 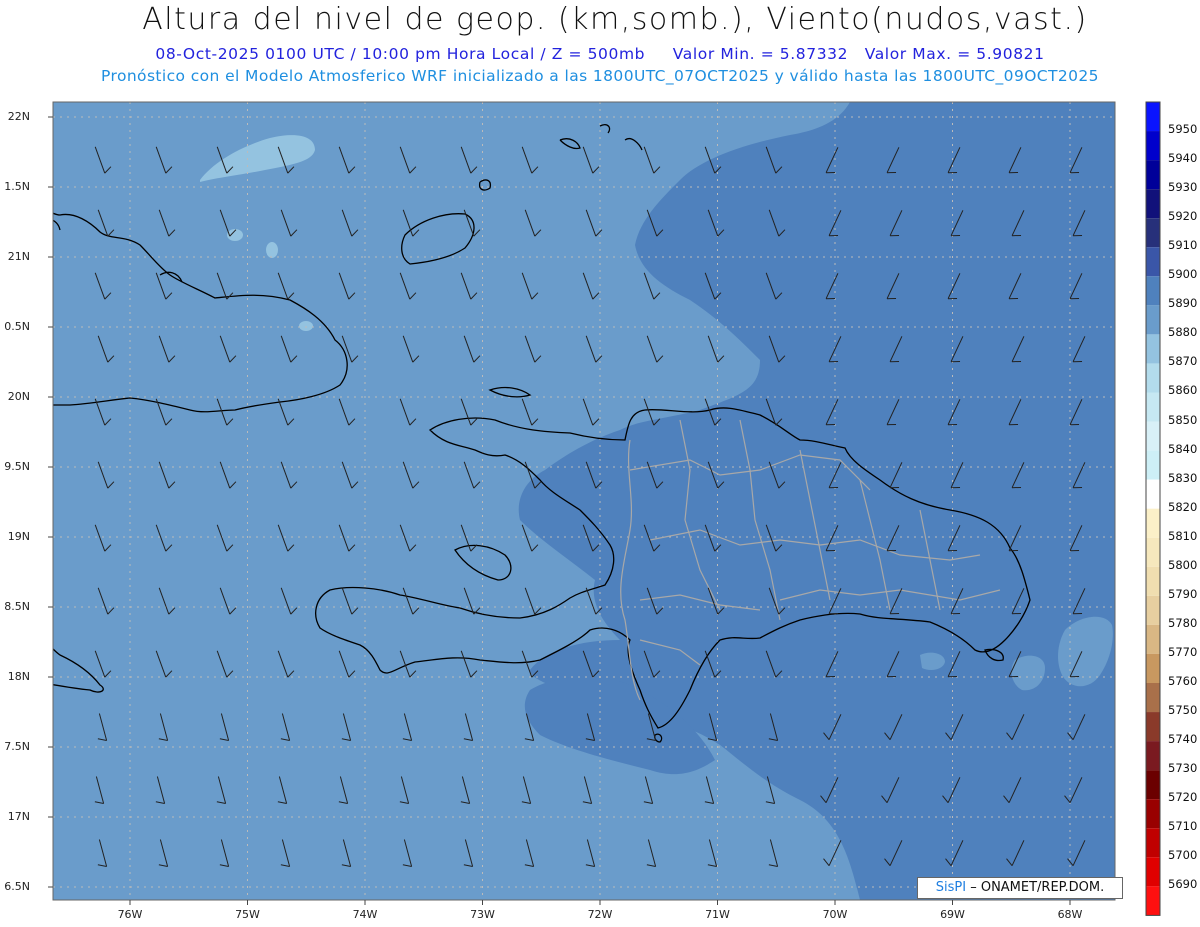 What do you see at coordinates (1183, 303) in the screenshot?
I see `colorbar-label: 5890` at bounding box center [1183, 303].